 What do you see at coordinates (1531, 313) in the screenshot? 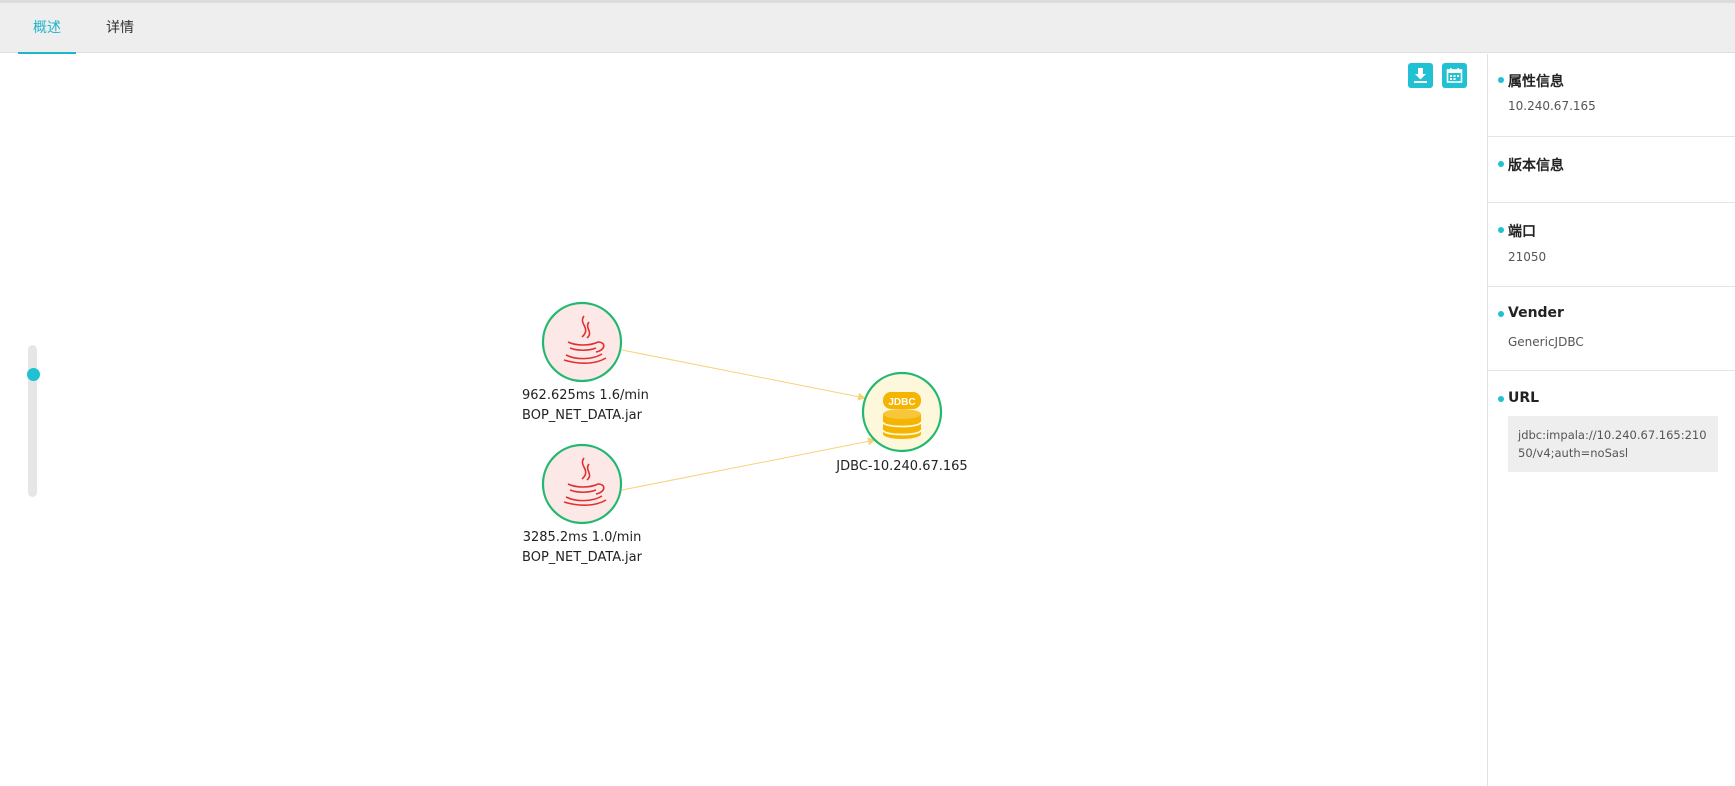
I see `vender-title: Vender` at bounding box center [1531, 313].